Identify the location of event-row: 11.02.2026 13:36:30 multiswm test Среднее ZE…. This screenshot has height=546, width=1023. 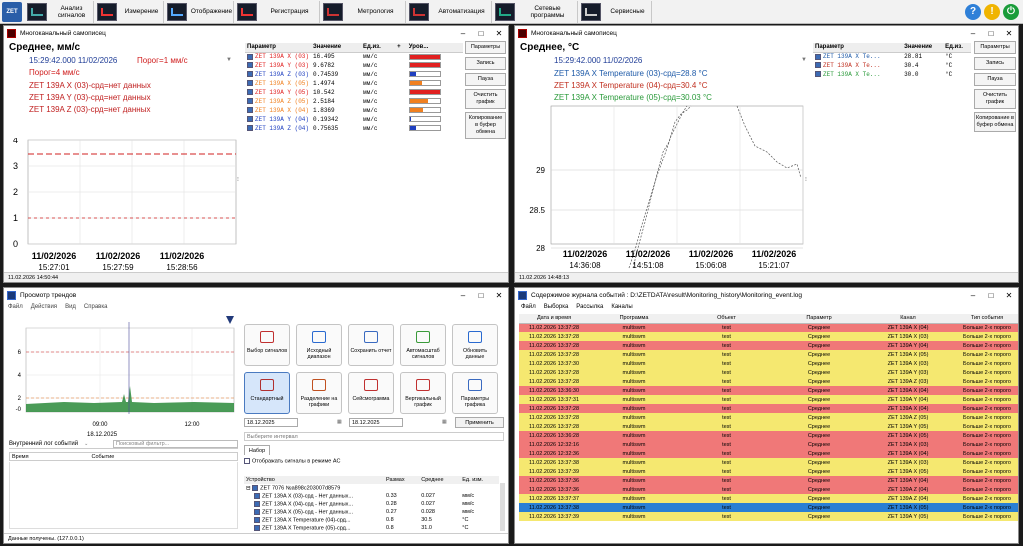
(768, 390).